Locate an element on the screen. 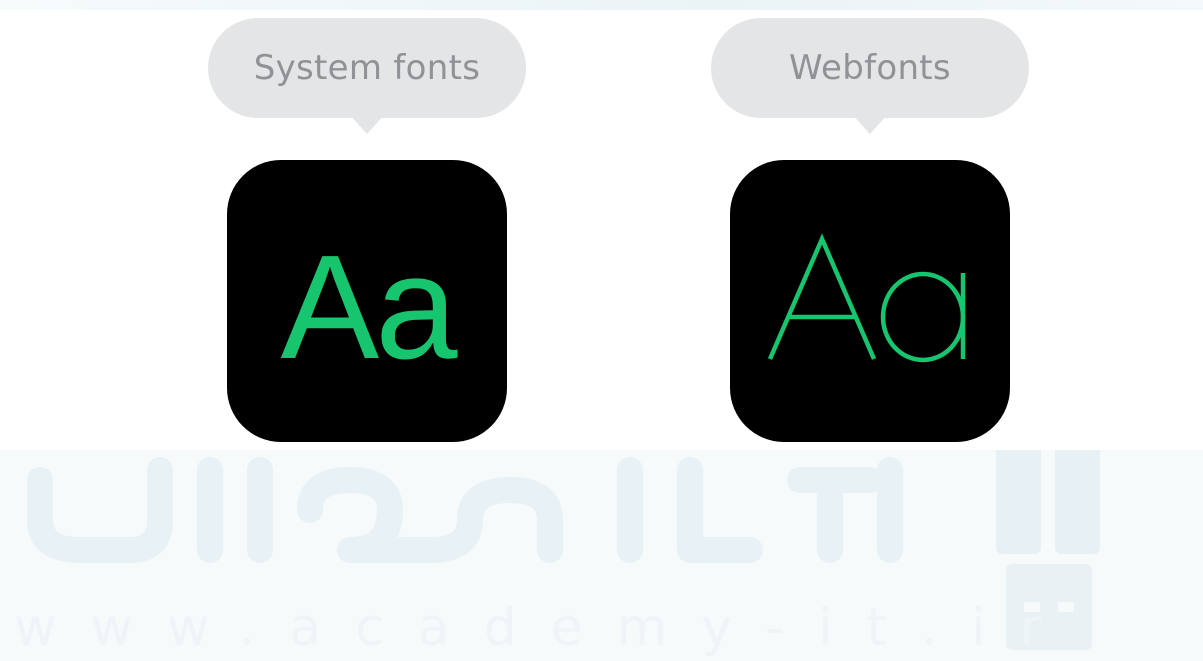 The height and width of the screenshot is (661, 1203). watermark-logo-script is located at coordinates (465, 510).